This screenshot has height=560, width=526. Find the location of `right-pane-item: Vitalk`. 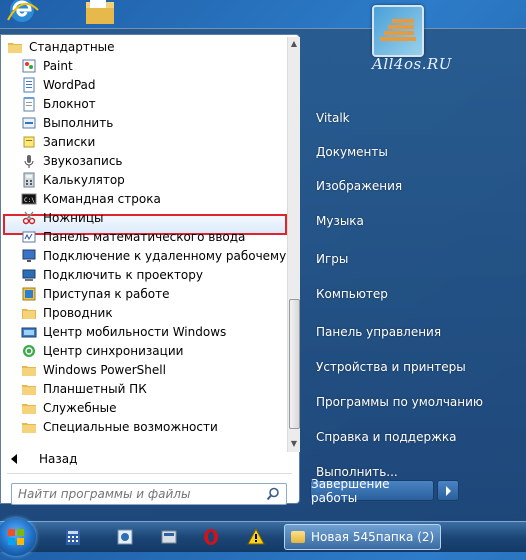

right-pane-item: Vitalk is located at coordinates (333, 118).